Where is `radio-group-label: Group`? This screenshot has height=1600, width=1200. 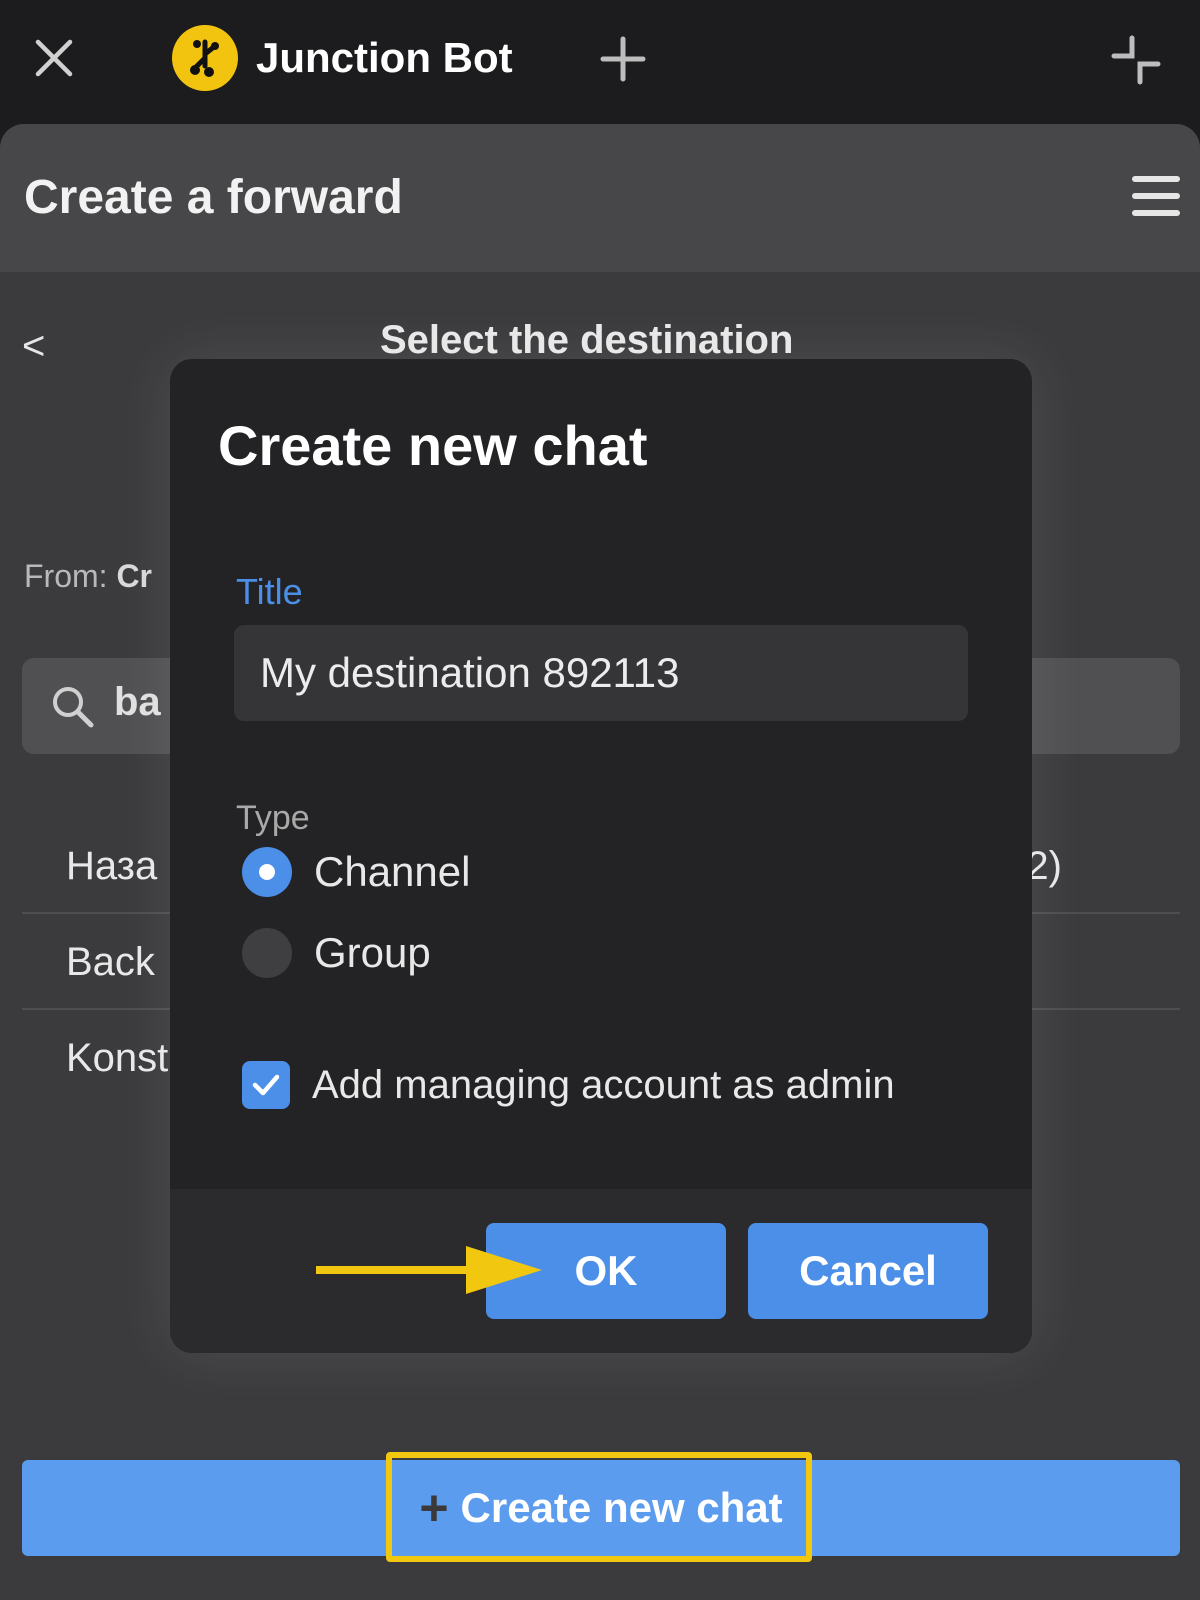 radio-group-label: Group is located at coordinates (372, 952).